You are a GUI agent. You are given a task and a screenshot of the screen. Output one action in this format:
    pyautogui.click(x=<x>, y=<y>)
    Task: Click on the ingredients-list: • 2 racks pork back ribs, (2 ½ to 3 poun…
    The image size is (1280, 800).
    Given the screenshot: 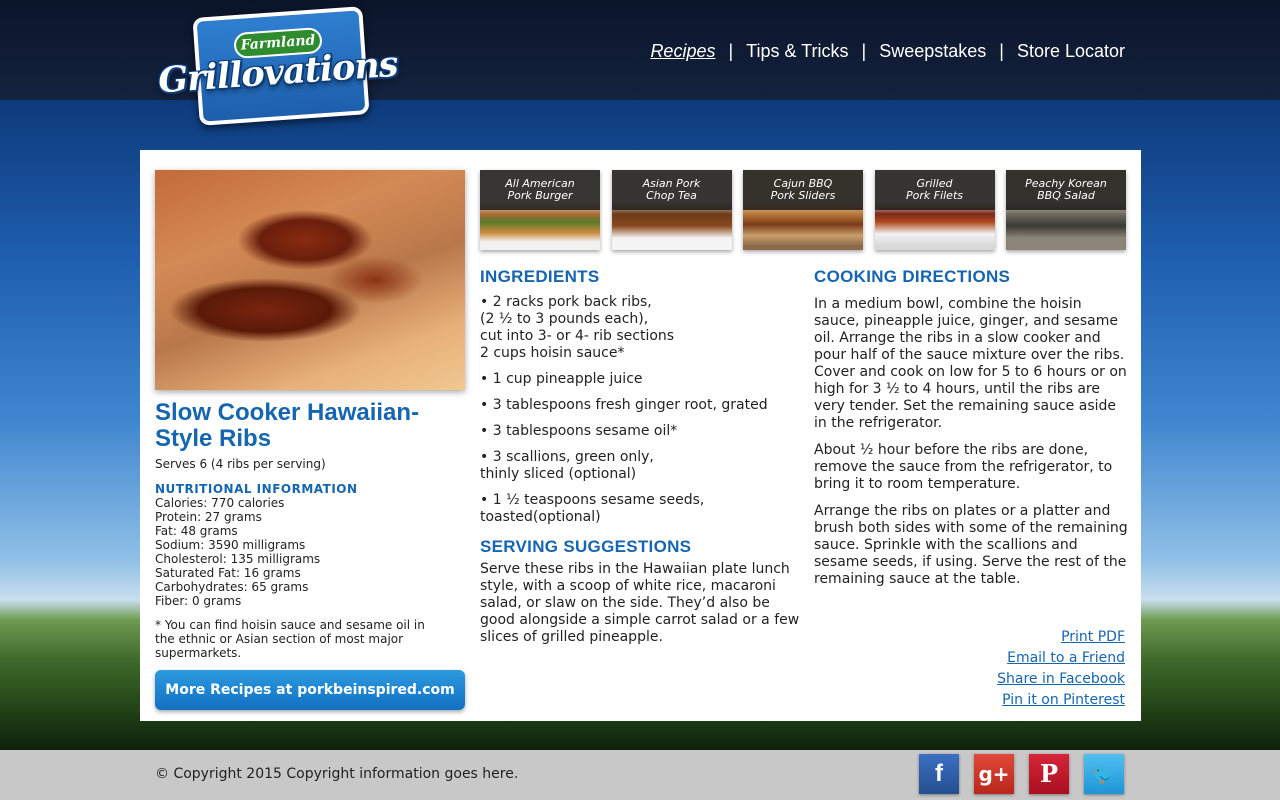 What is the action you would take?
    pyautogui.click(x=640, y=414)
    